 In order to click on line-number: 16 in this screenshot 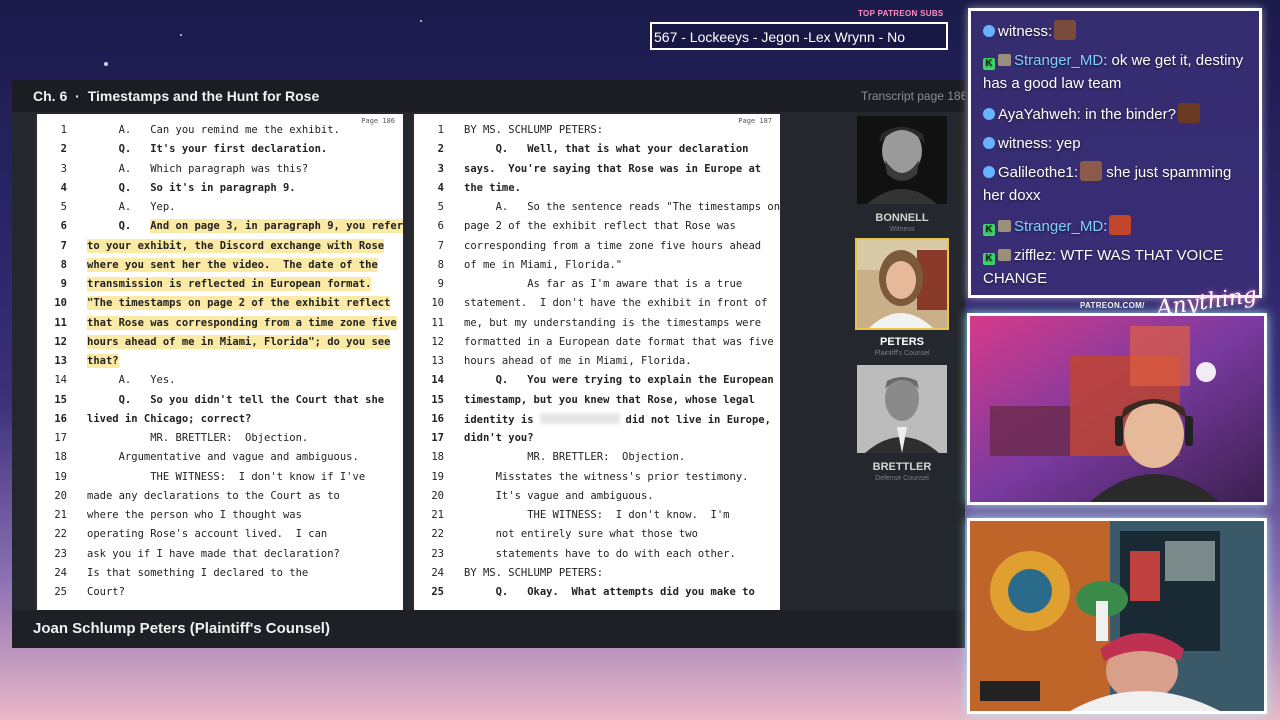, I will do `click(437, 418)`.